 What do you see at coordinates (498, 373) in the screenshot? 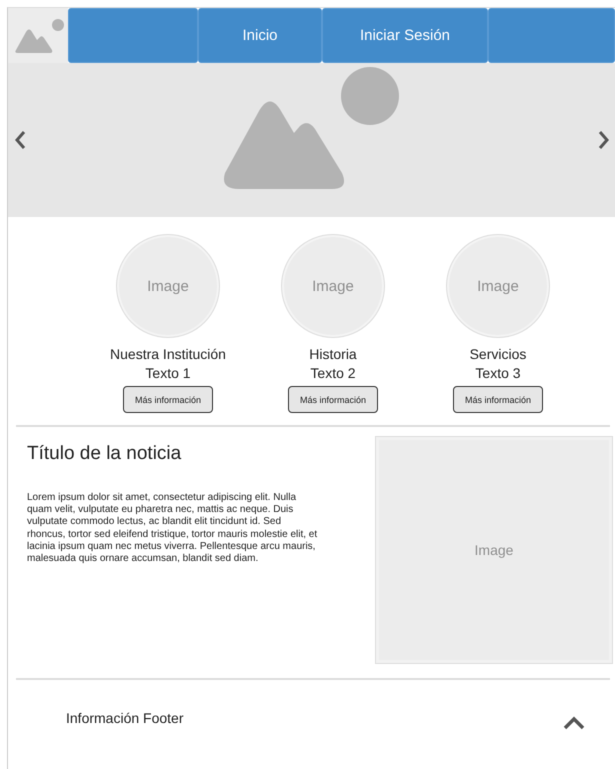
I see `card-subtitle: Texto 3` at bounding box center [498, 373].